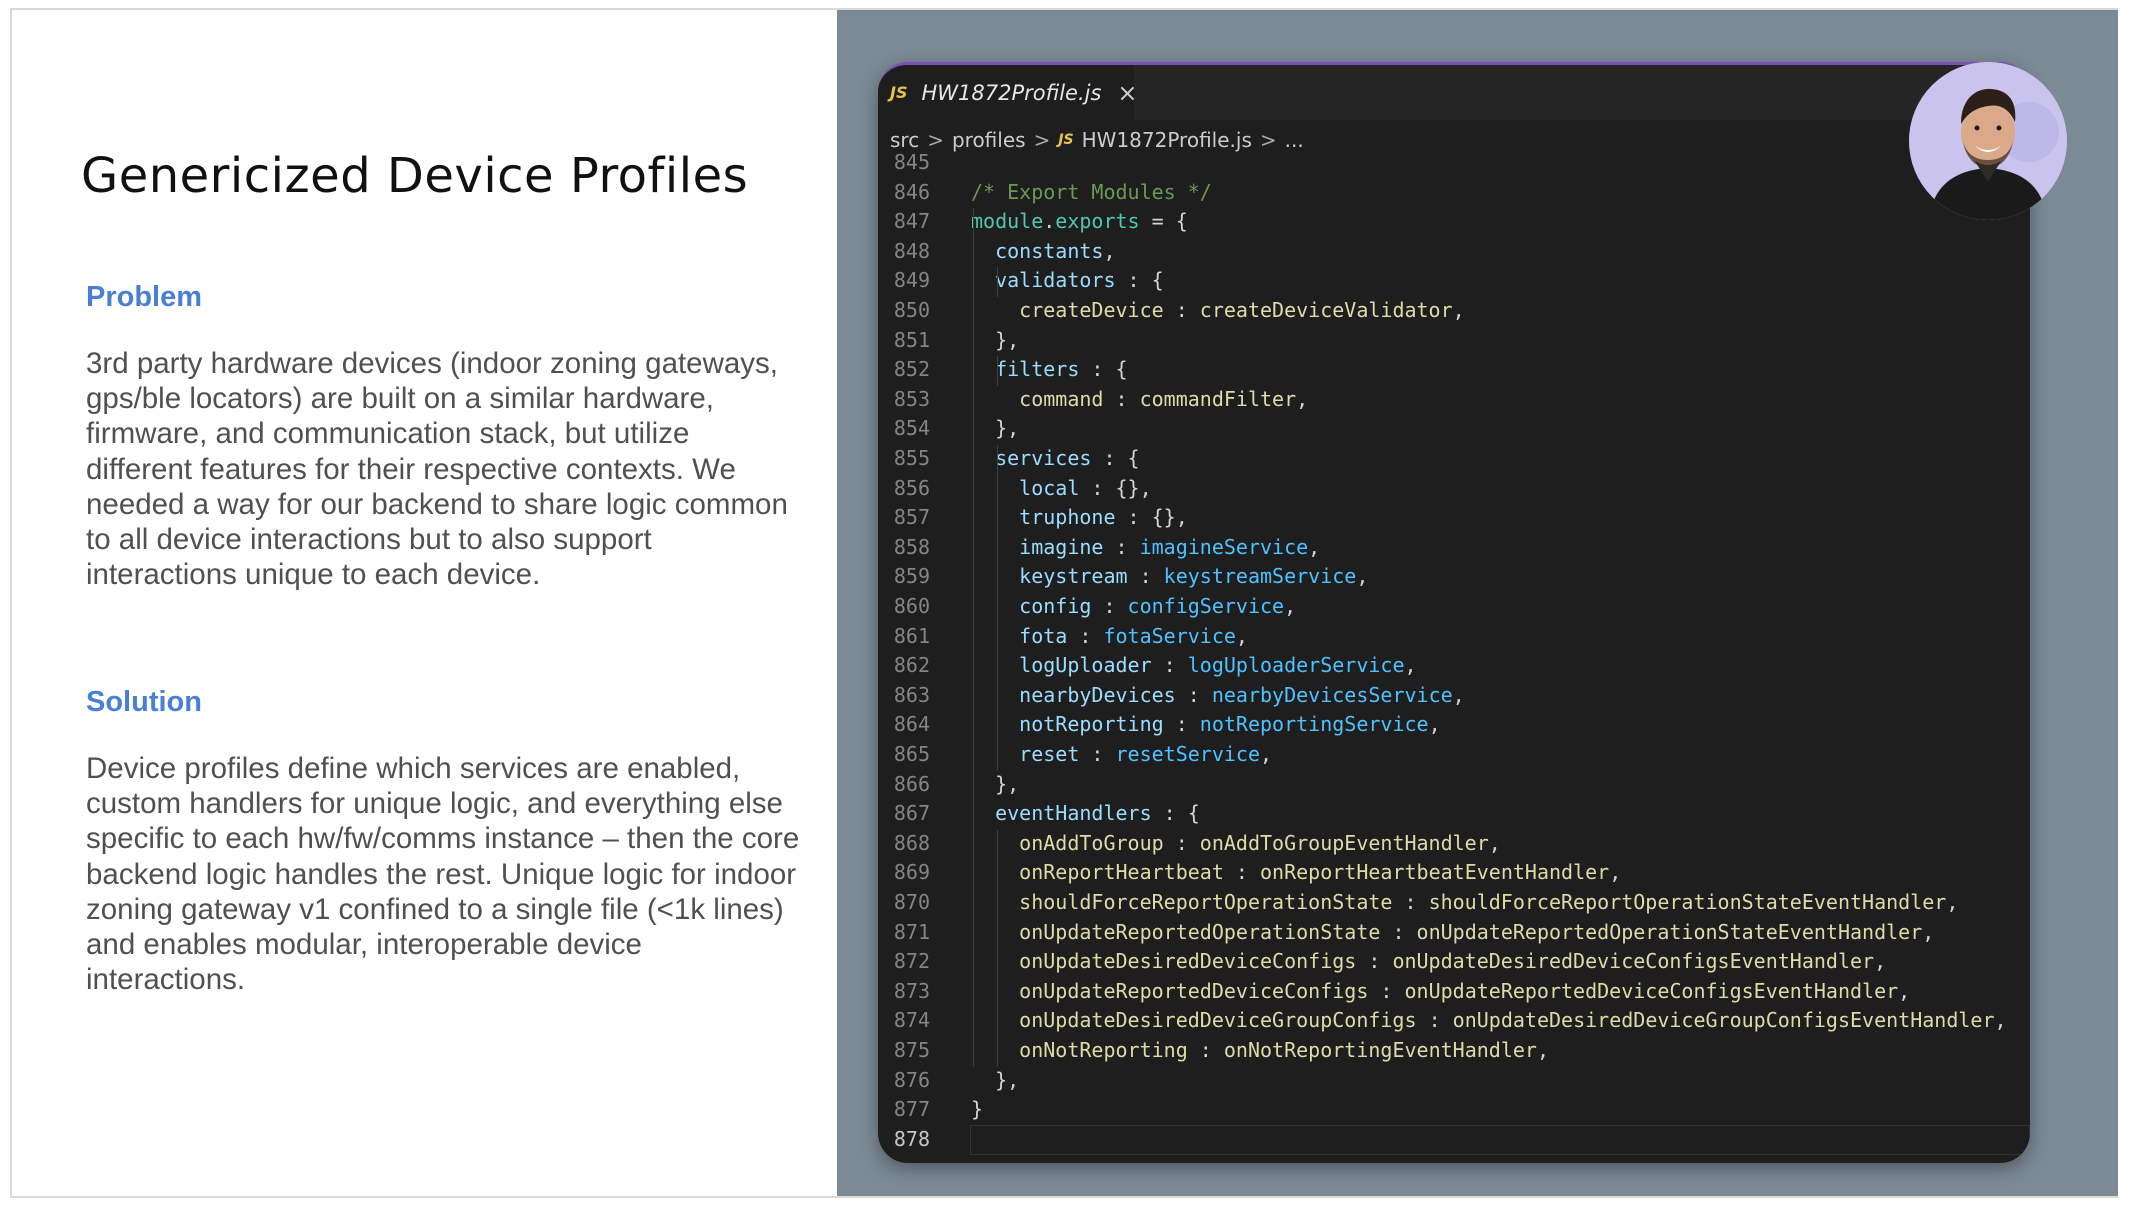  Describe the element at coordinates (1454, 92) in the screenshot. I see `editor-tab-bar: JS HW1872Profile.js ×` at that location.